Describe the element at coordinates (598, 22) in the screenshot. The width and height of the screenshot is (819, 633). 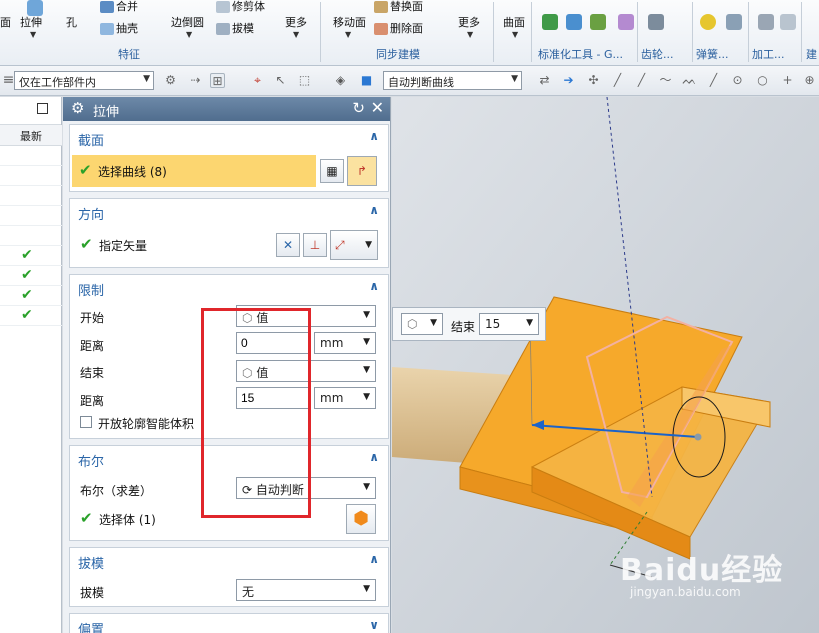
I see `bearing-icon` at that location.